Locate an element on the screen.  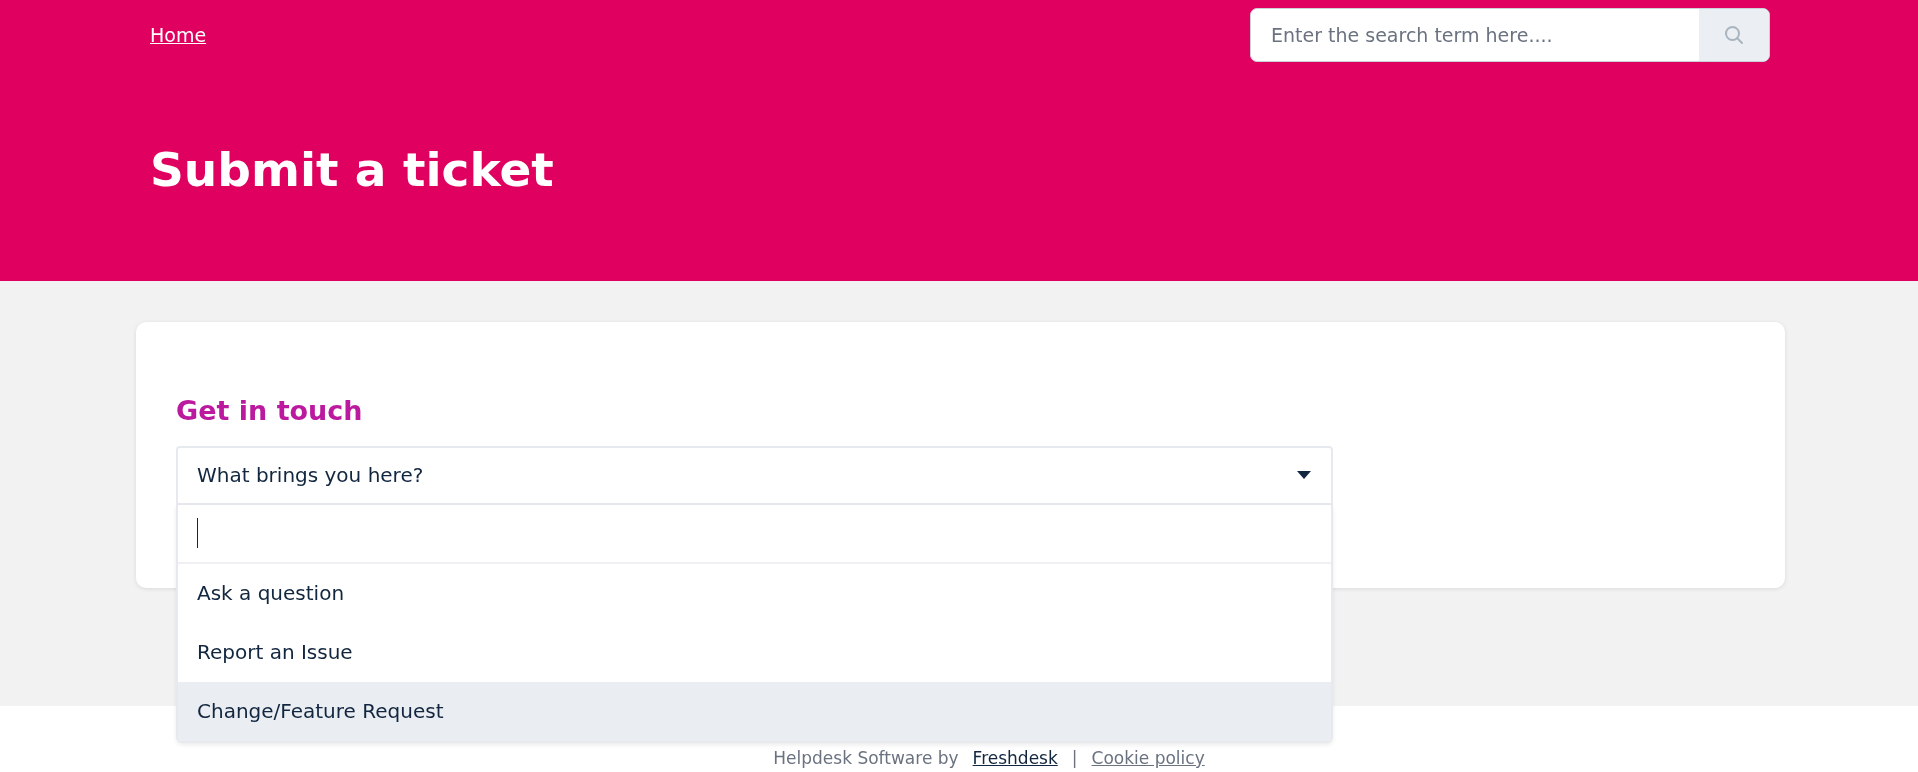
dropdown-option: Report an Issue is located at coordinates (754, 652).